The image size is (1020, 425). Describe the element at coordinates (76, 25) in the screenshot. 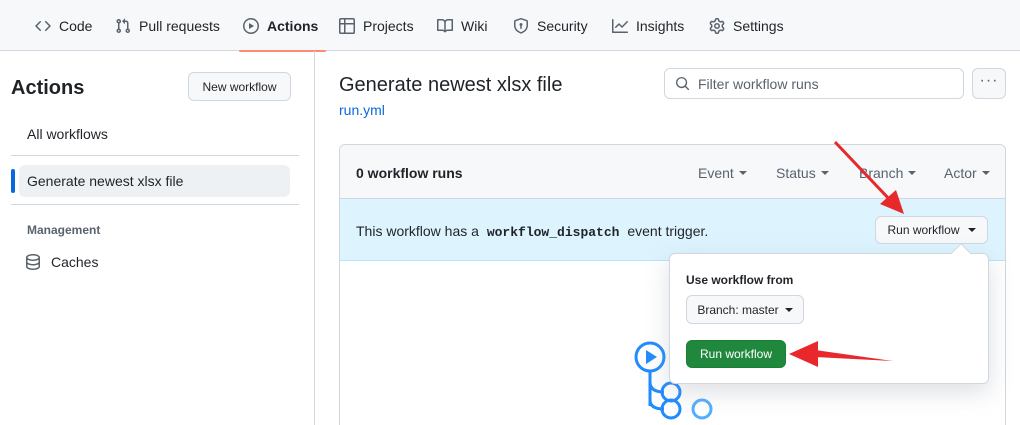

I see `nav-code-label: Code` at that location.